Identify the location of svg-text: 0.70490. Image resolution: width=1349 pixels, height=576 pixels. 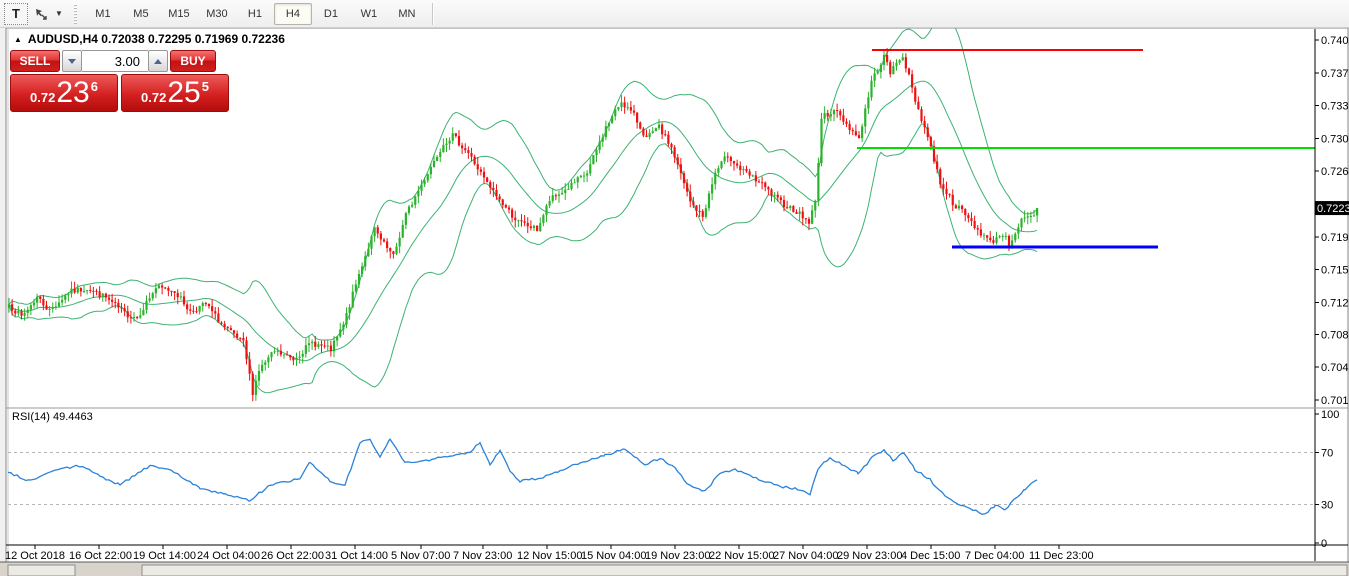
(1335, 368).